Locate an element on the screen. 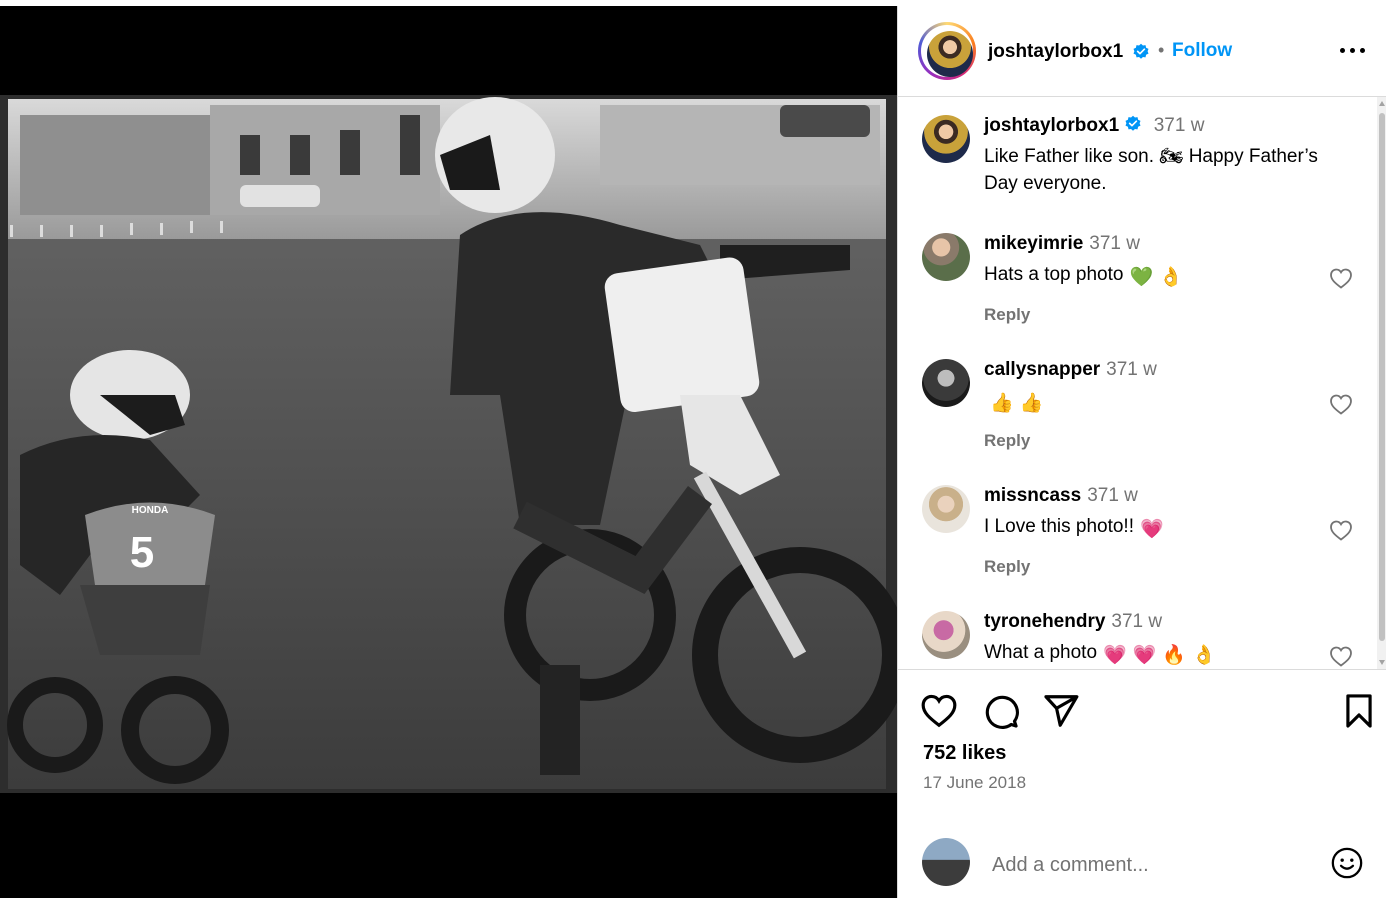  comment-body: What a photo is located at coordinates (1041, 652).